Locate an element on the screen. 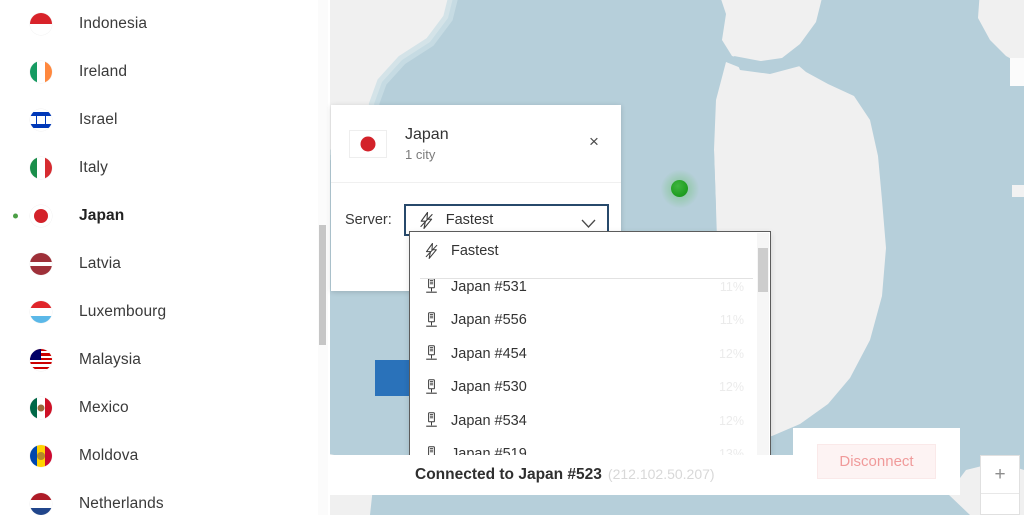 The image size is (1024, 515). sidebar-item-mexico: Mexico is located at coordinates (165, 408).